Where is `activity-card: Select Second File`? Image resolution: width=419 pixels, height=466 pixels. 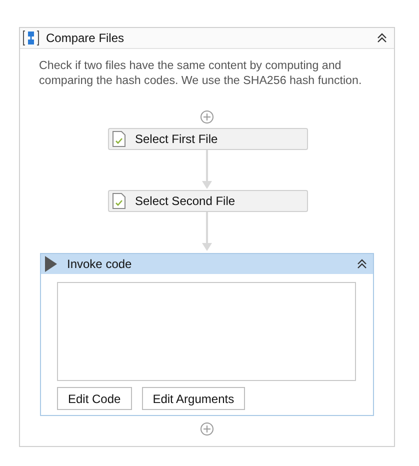 activity-card: Select Second File is located at coordinates (208, 201).